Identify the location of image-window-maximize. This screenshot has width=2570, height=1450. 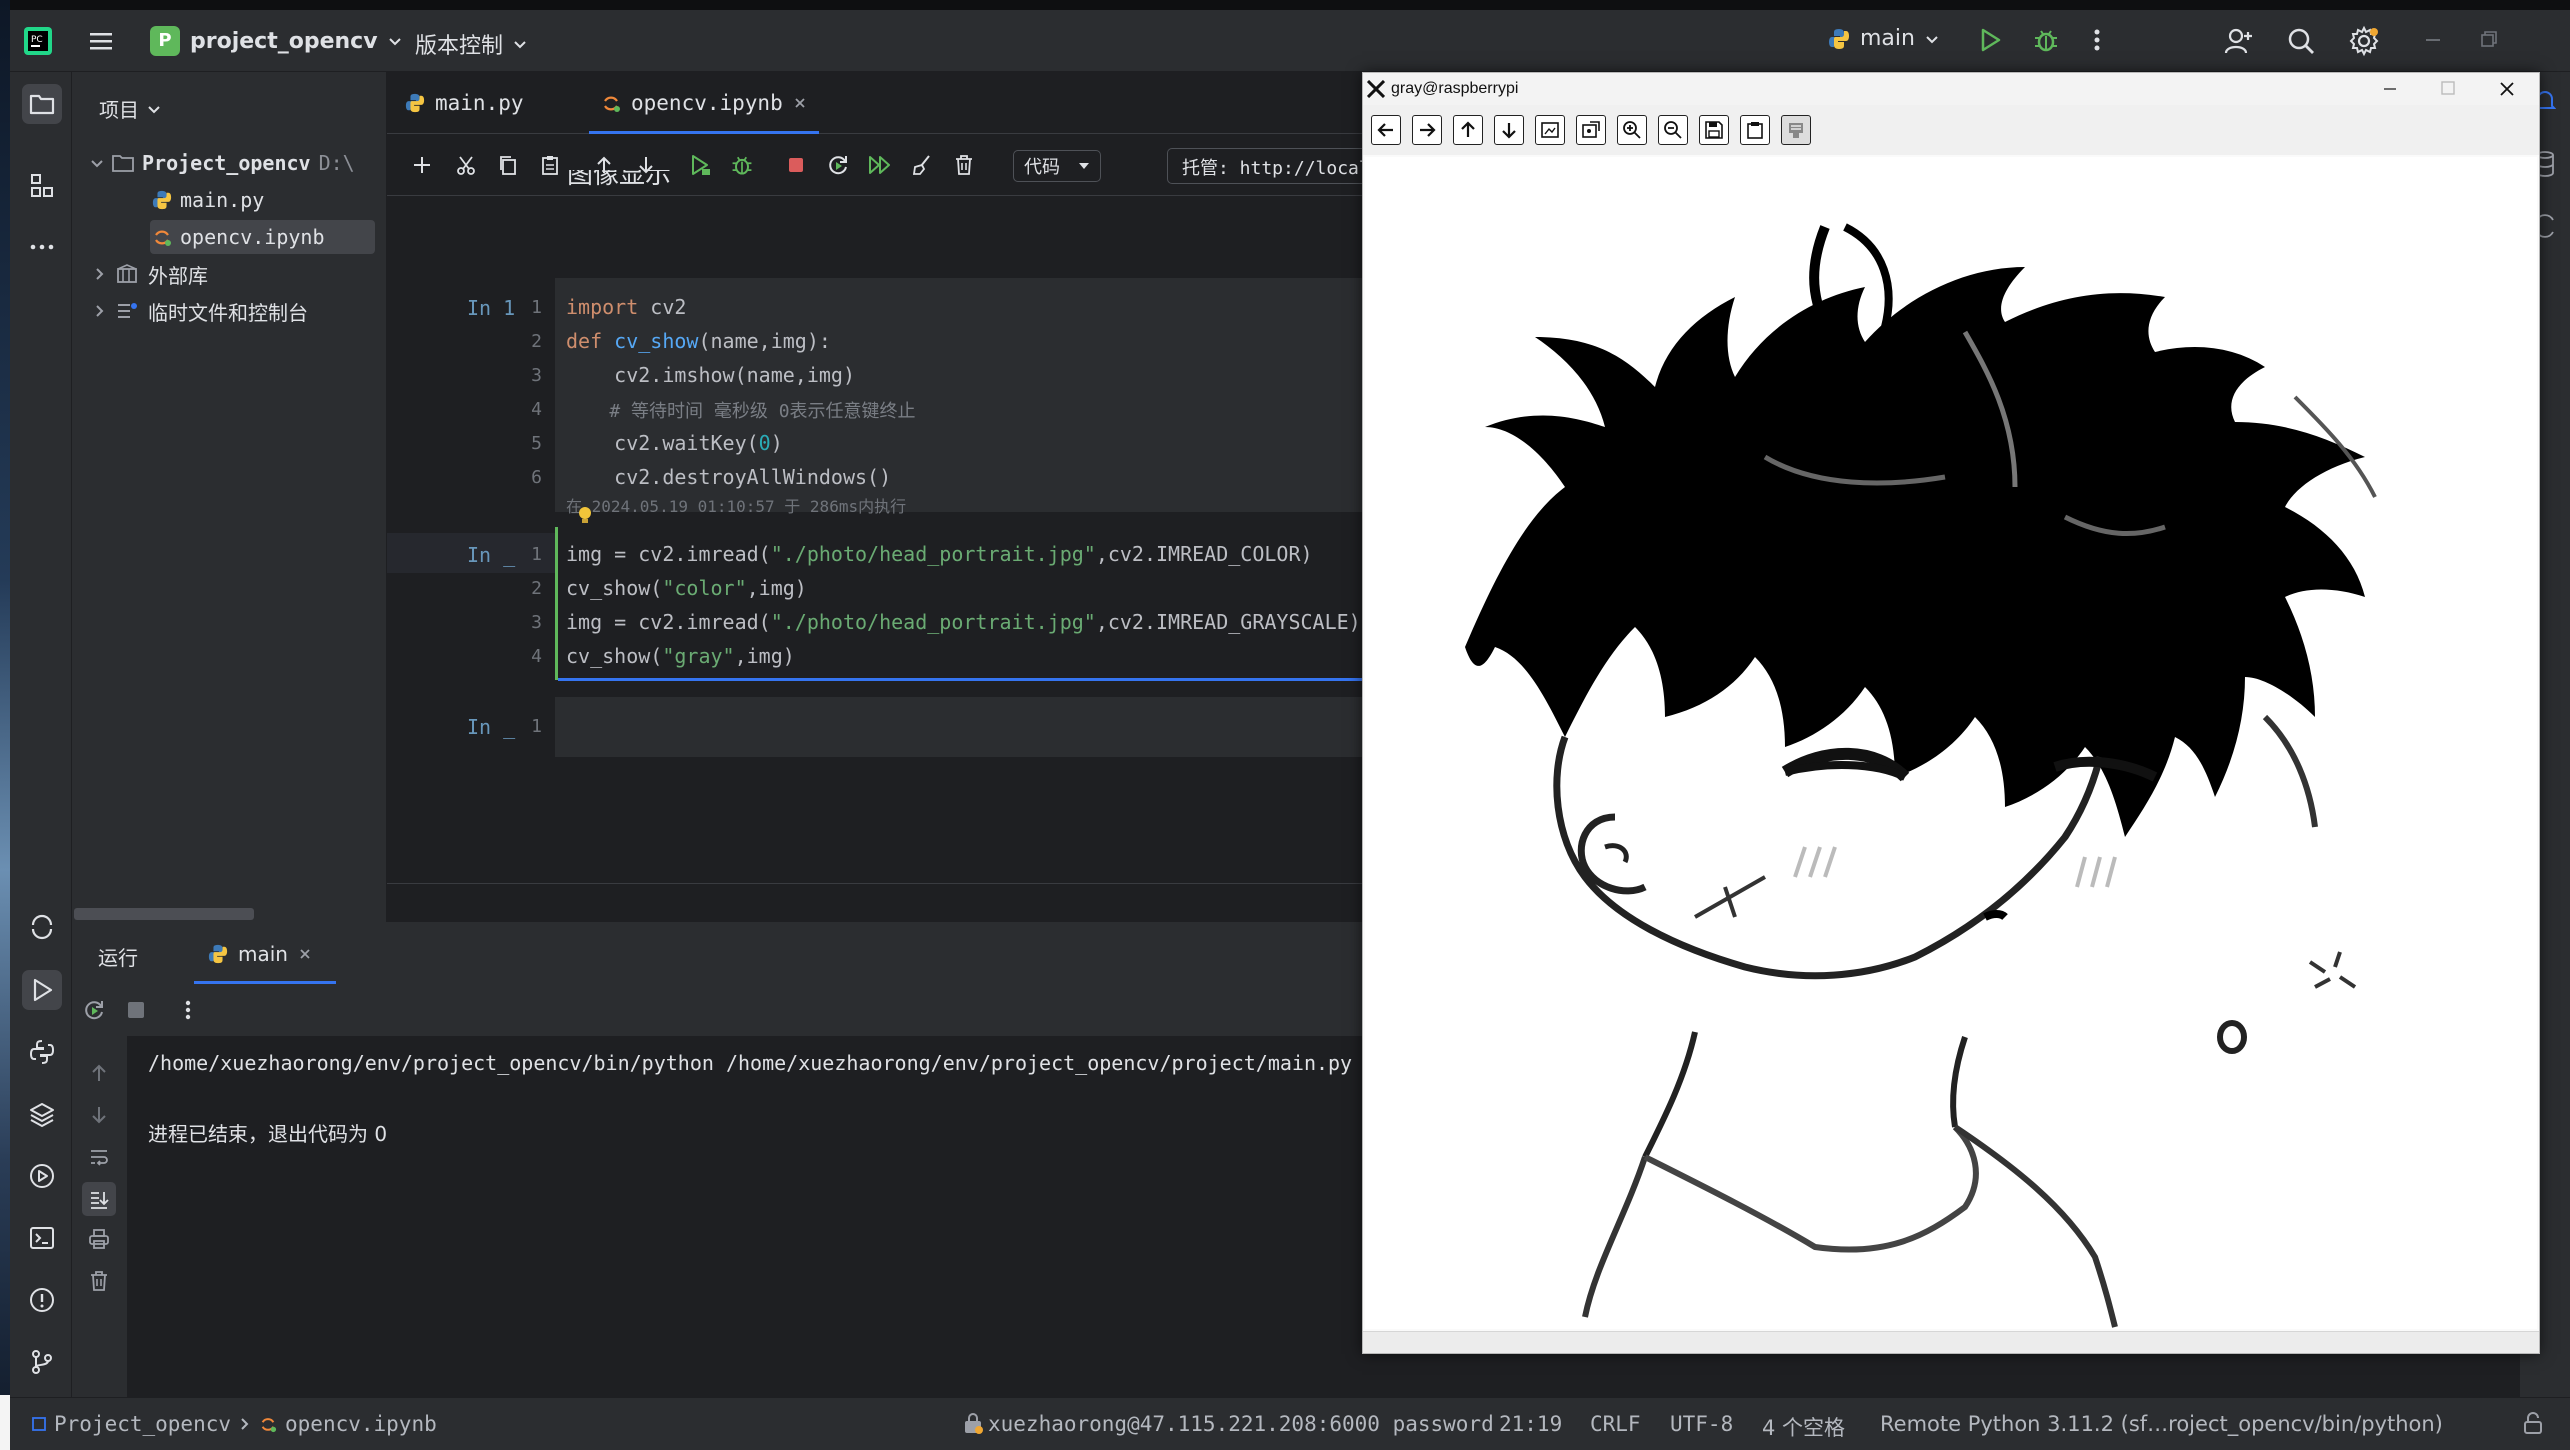
(2448, 88).